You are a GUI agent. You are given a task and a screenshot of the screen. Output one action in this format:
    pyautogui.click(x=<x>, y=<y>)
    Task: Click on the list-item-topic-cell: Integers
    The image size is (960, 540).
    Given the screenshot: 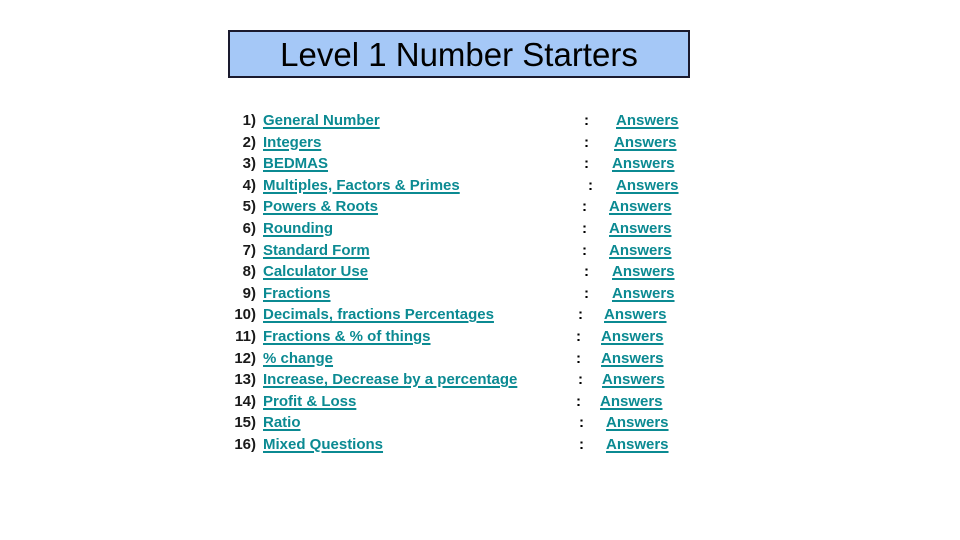 What is the action you would take?
    pyautogui.click(x=288, y=143)
    